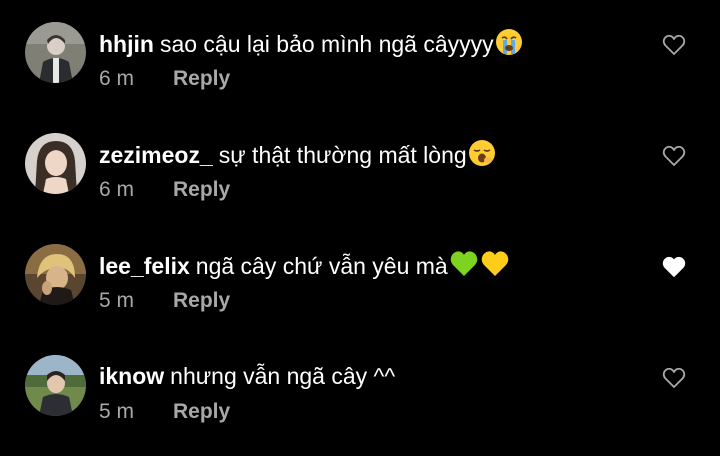 The image size is (720, 456). What do you see at coordinates (482, 156) in the screenshot?
I see `yawning-face-icon` at bounding box center [482, 156].